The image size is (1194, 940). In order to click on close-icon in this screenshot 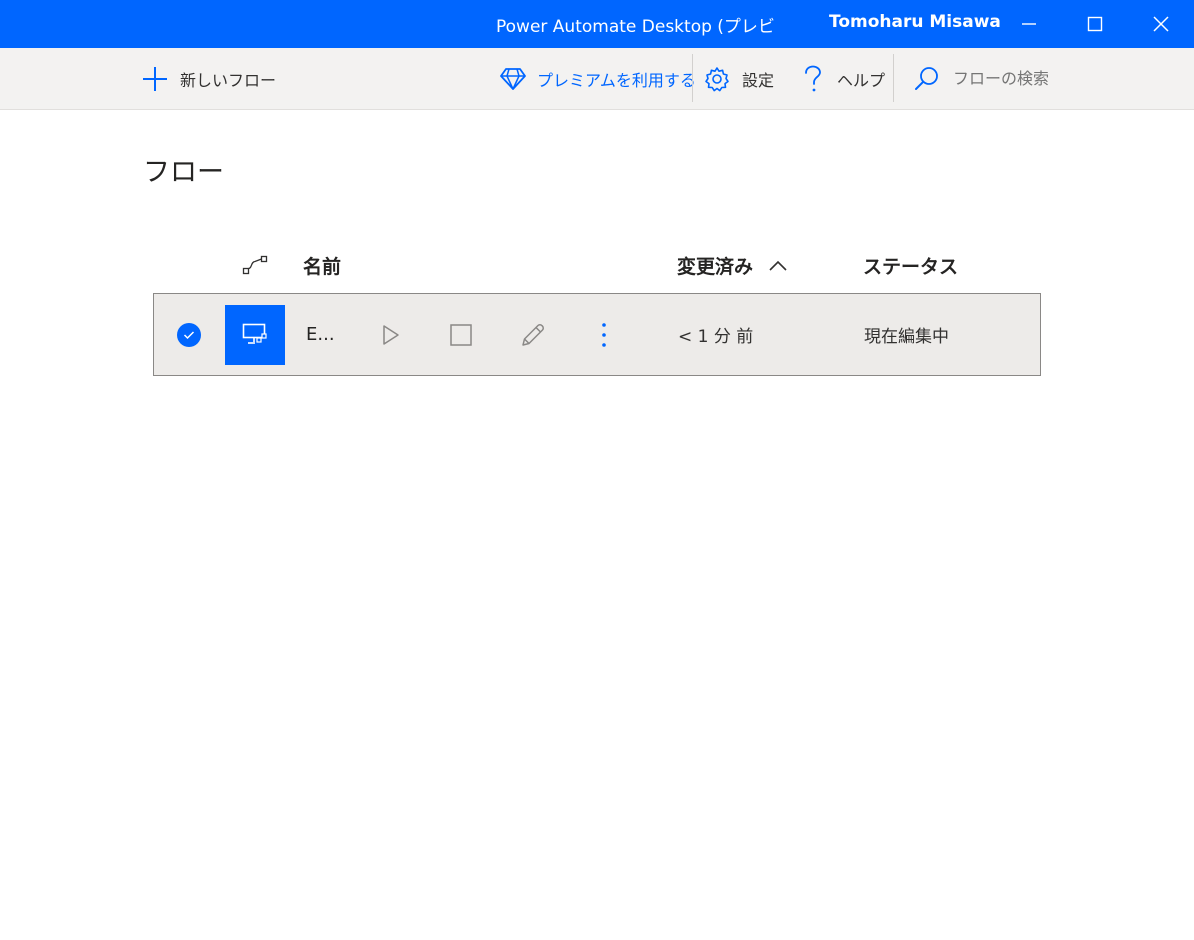, I will do `click(1161, 24)`.